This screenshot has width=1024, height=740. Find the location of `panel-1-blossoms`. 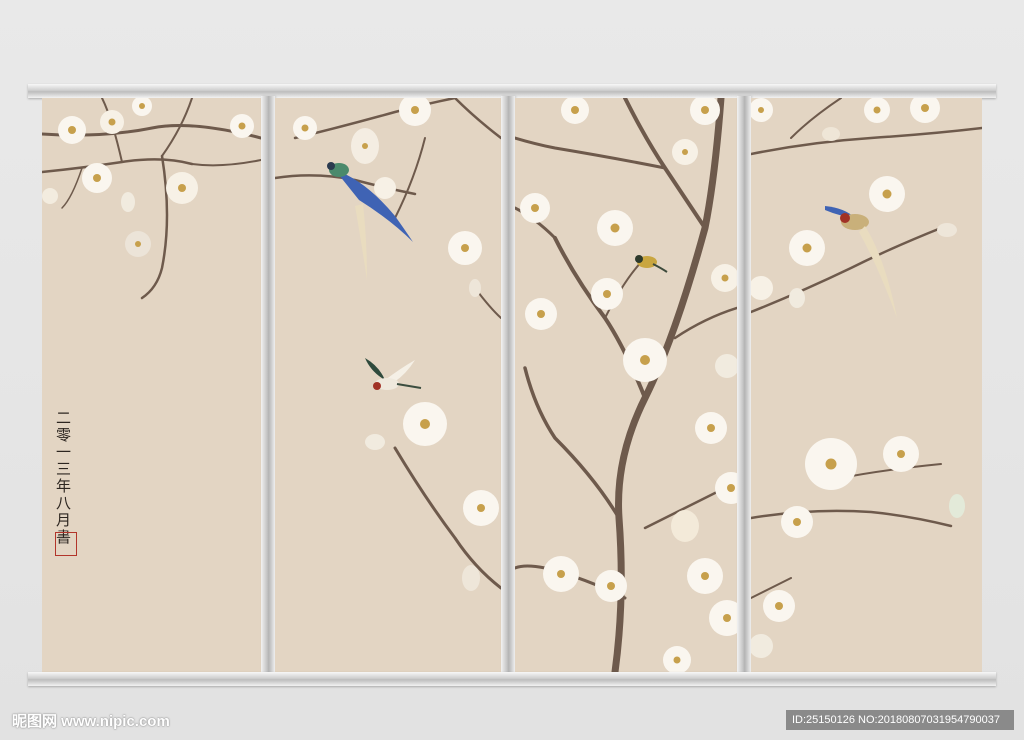

panel-1-blossoms is located at coordinates (148, 177).